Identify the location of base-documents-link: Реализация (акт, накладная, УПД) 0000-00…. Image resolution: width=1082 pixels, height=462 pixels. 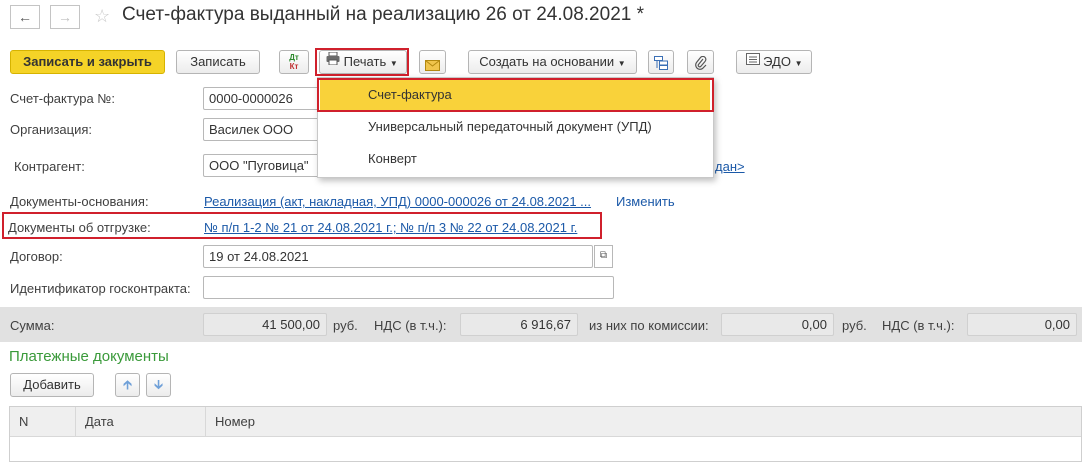
(397, 201).